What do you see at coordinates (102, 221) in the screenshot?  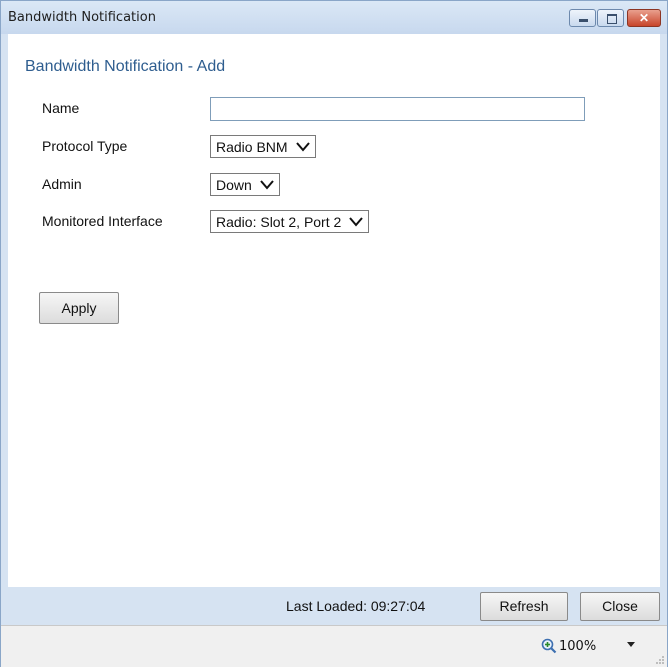 I see `monitored-interface-label: Monitored Interface` at bounding box center [102, 221].